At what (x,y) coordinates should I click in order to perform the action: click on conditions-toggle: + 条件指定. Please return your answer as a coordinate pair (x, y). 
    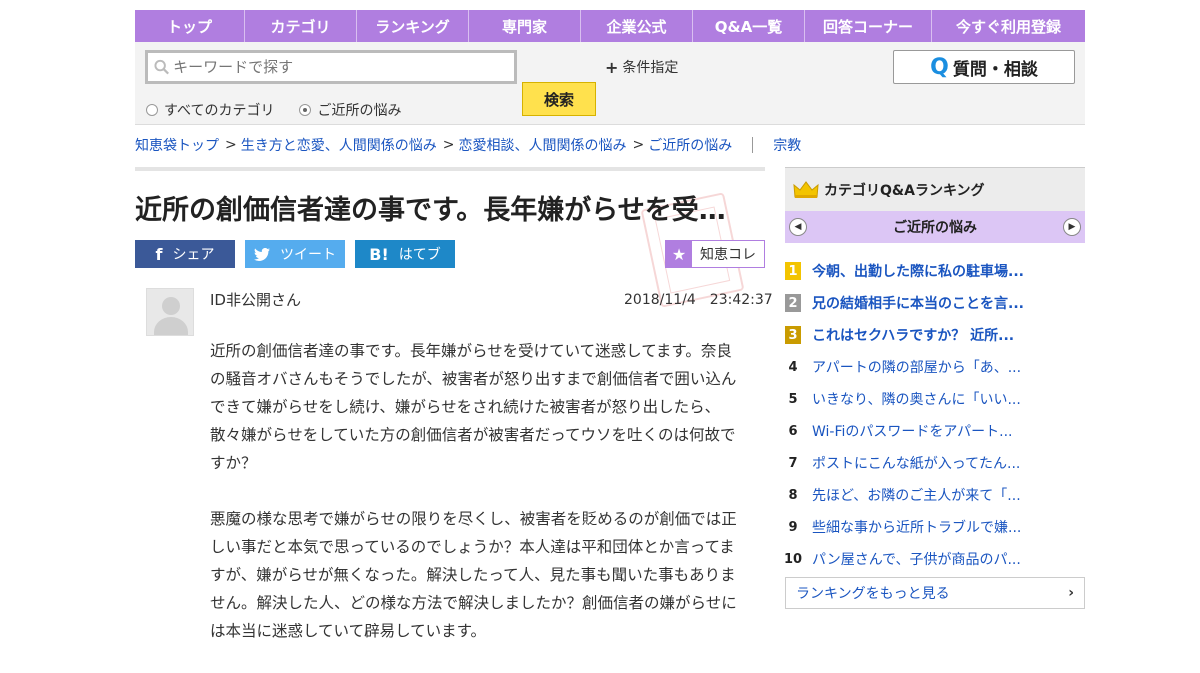
    Looking at the image, I should click on (641, 67).